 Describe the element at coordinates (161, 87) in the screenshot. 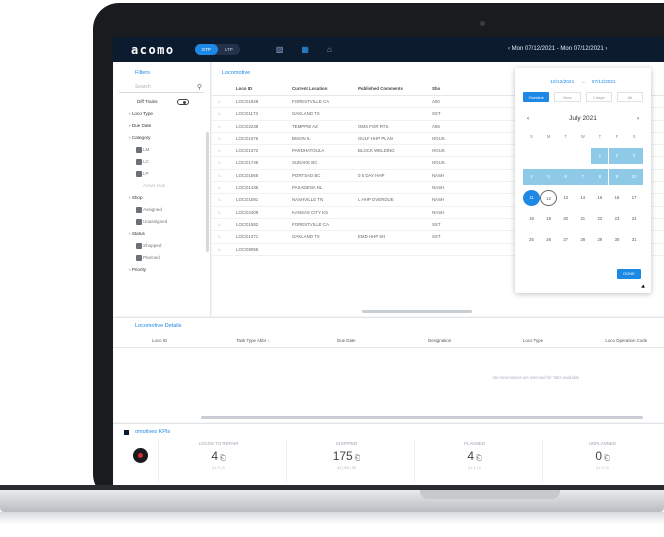

I see `filters-search-input: Search ⚲` at that location.